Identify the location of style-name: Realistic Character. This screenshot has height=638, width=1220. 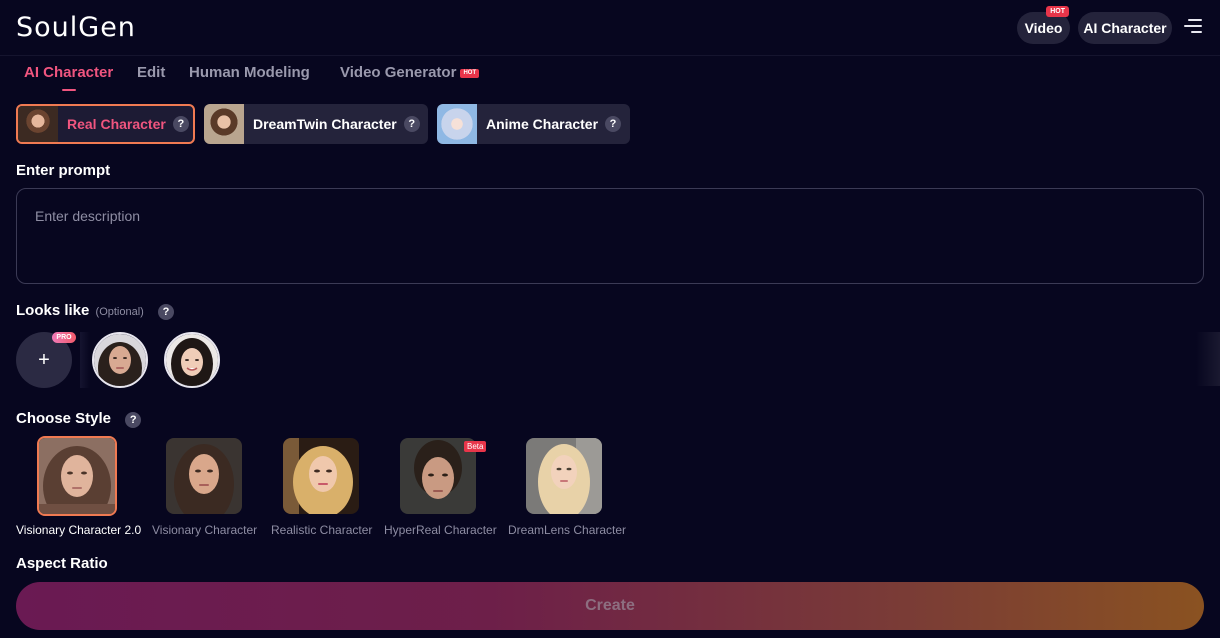
(322, 530).